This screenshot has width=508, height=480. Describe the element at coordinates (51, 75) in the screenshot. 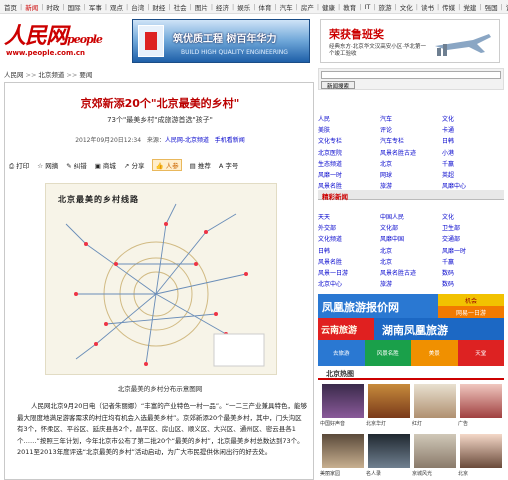

I see `breadcrumb-channel: 北京频道` at that location.